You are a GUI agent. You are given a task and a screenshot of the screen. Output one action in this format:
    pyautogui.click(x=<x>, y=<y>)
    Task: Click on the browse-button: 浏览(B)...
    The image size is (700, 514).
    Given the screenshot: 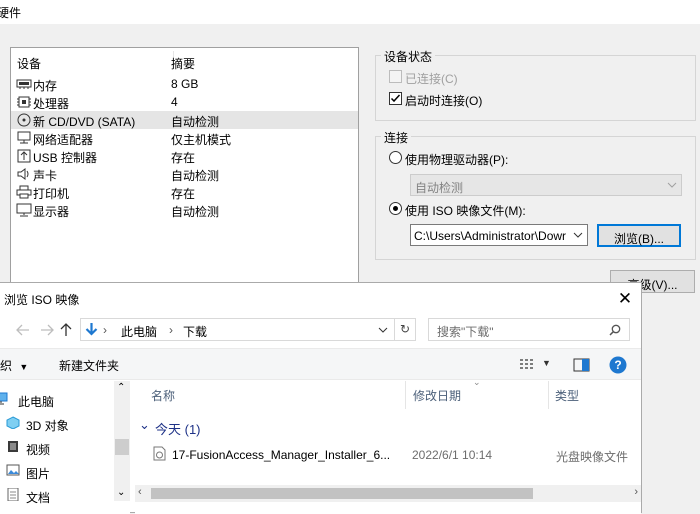 What is the action you would take?
    pyautogui.click(x=639, y=235)
    